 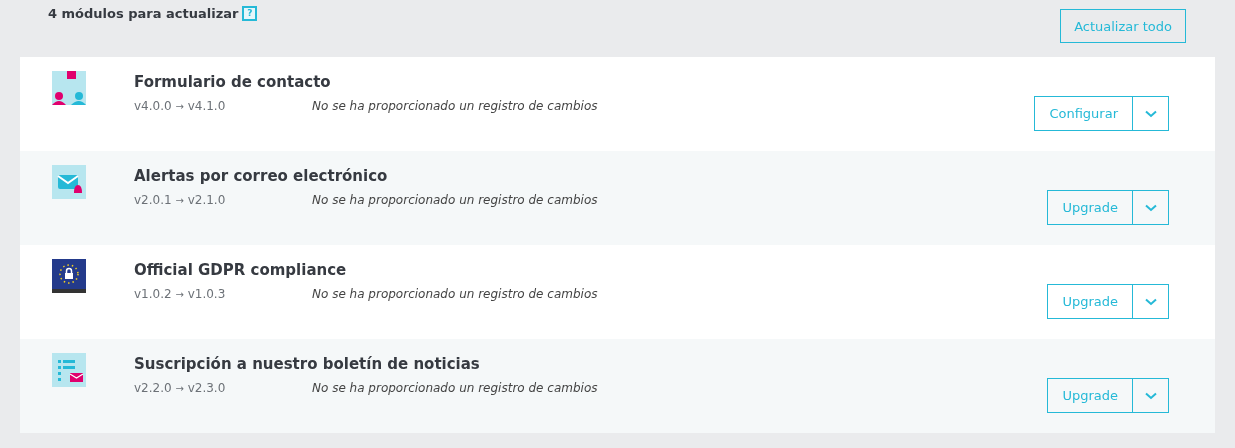 I want to click on update-all-button: Actualizar todo, so click(x=1123, y=26).